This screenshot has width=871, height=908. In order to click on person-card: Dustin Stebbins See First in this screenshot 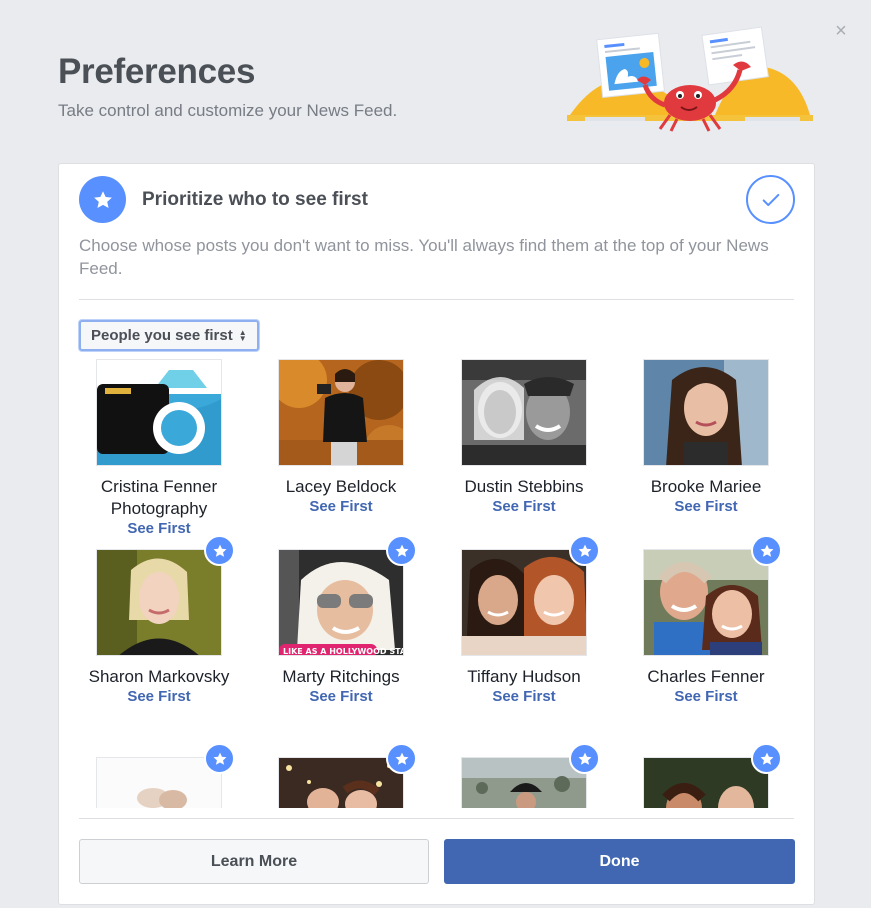, I will do `click(524, 454)`.